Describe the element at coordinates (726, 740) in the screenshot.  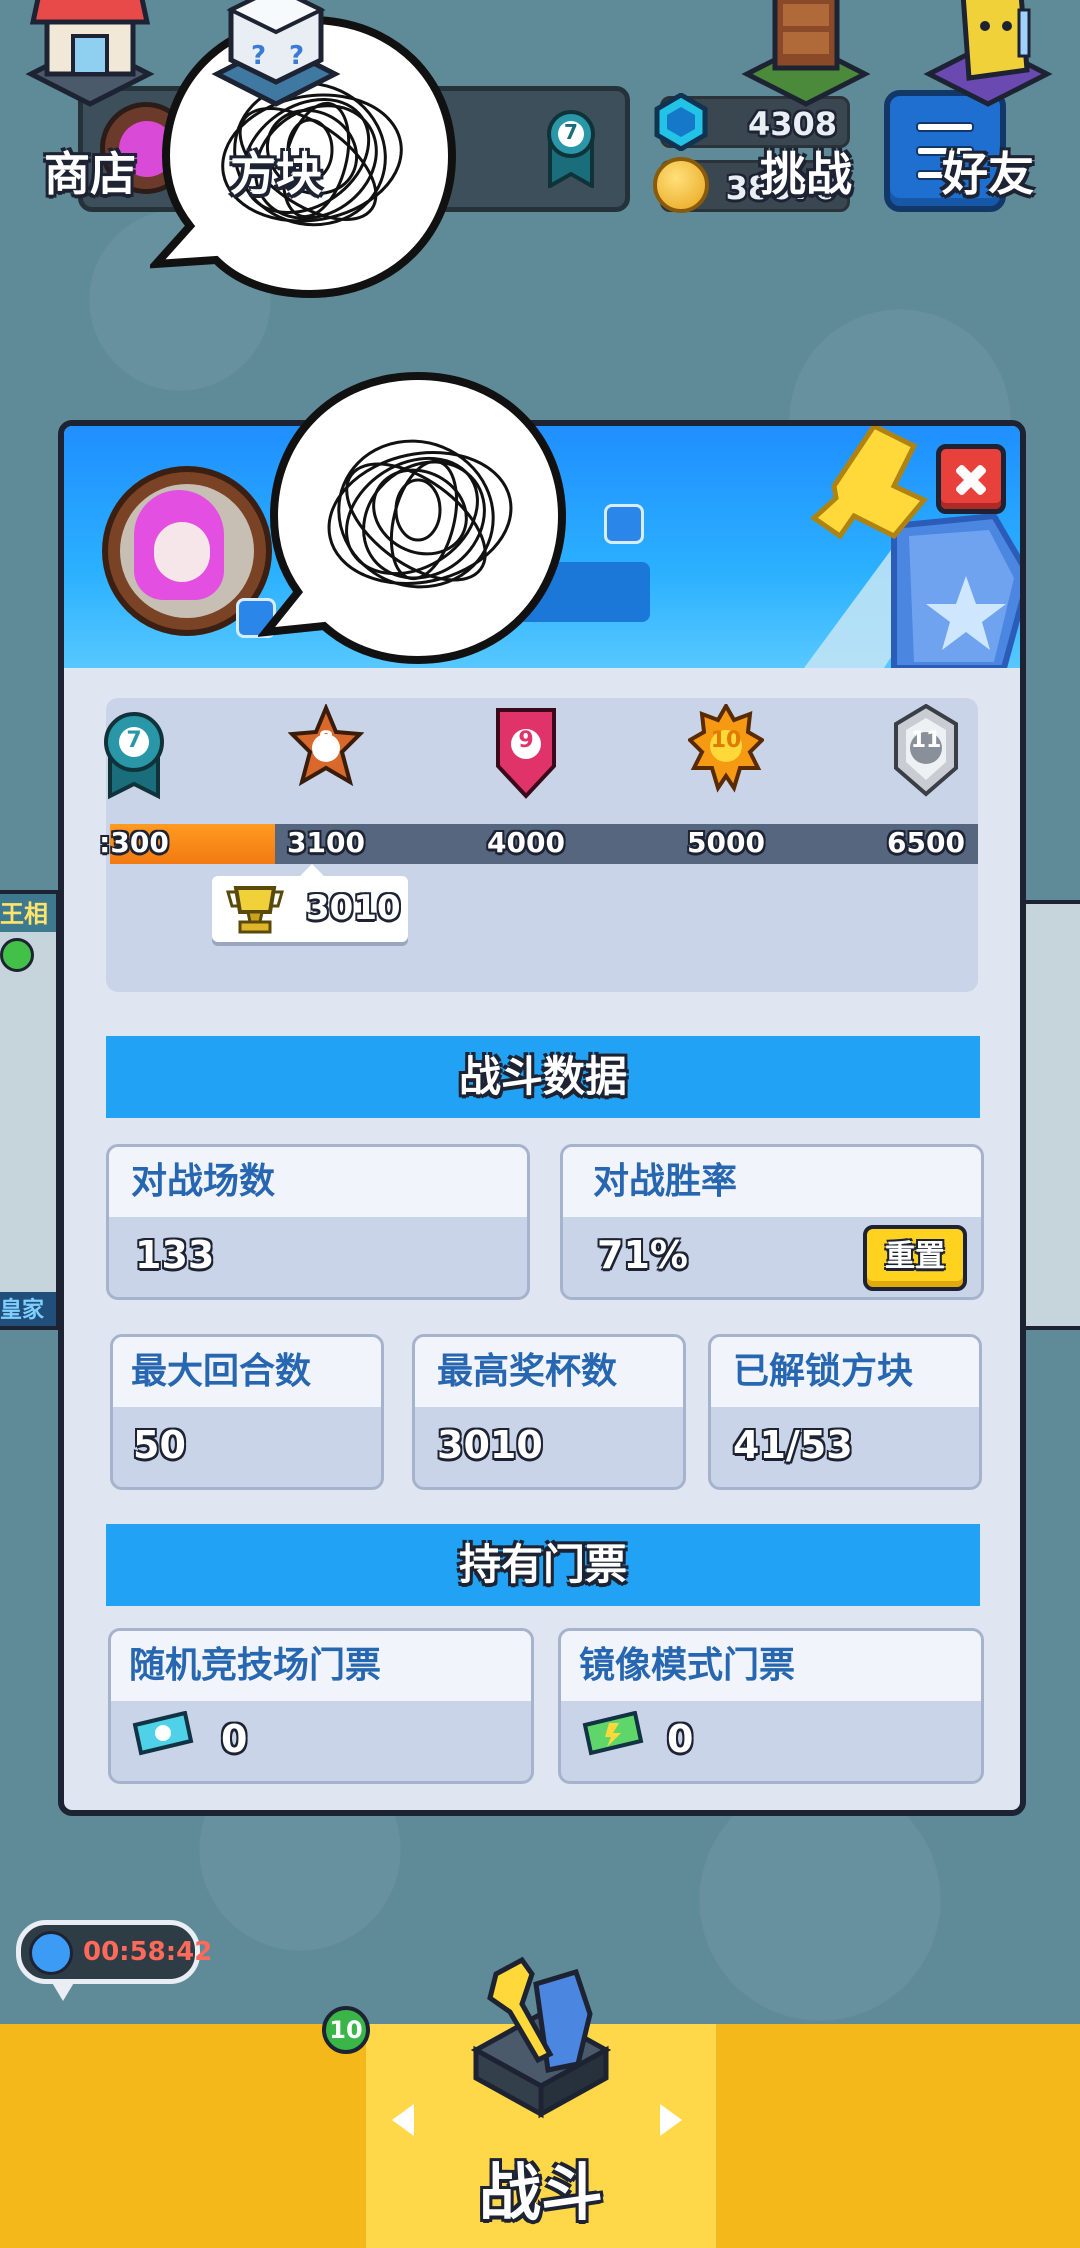
I see `rank-badge-number: 10` at that location.